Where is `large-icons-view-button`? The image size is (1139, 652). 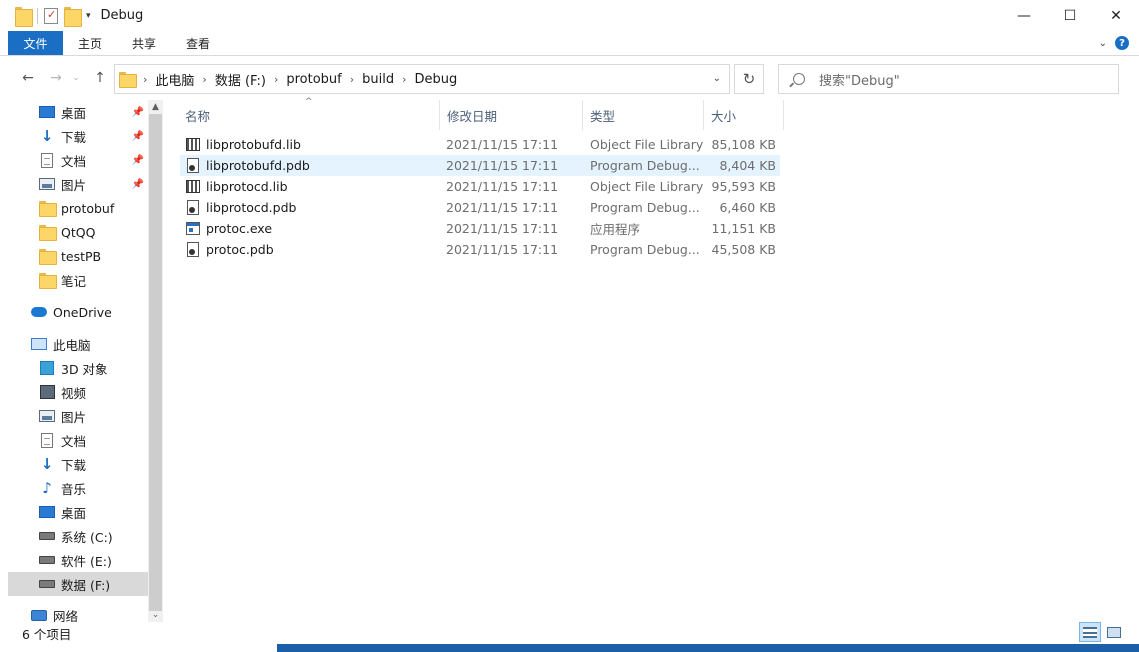
large-icons-view-button is located at coordinates (1114, 632).